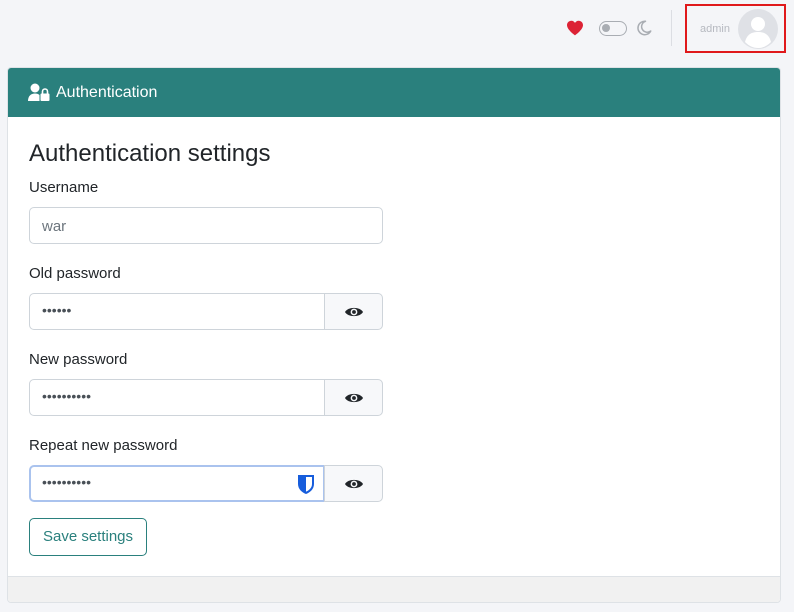 Image resolution: width=794 pixels, height=612 pixels. Describe the element at coordinates (107, 92) in the screenshot. I see `card-header-title: Authentication` at that location.